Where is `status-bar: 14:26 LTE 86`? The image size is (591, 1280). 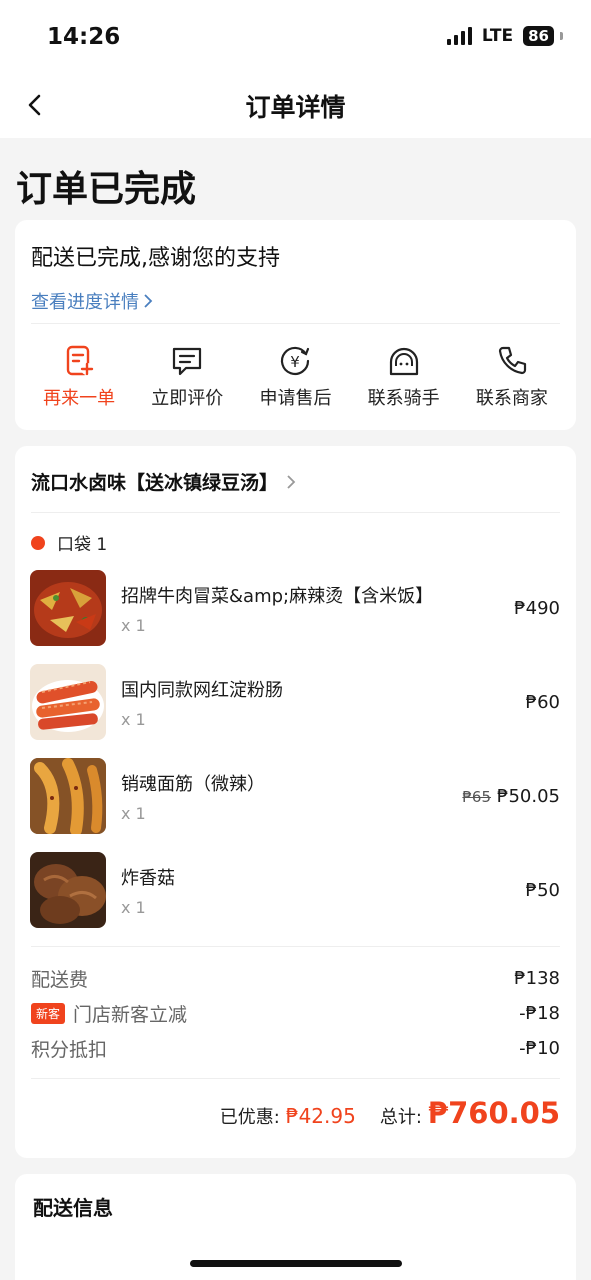 status-bar: 14:26 LTE 86 is located at coordinates (295, 36).